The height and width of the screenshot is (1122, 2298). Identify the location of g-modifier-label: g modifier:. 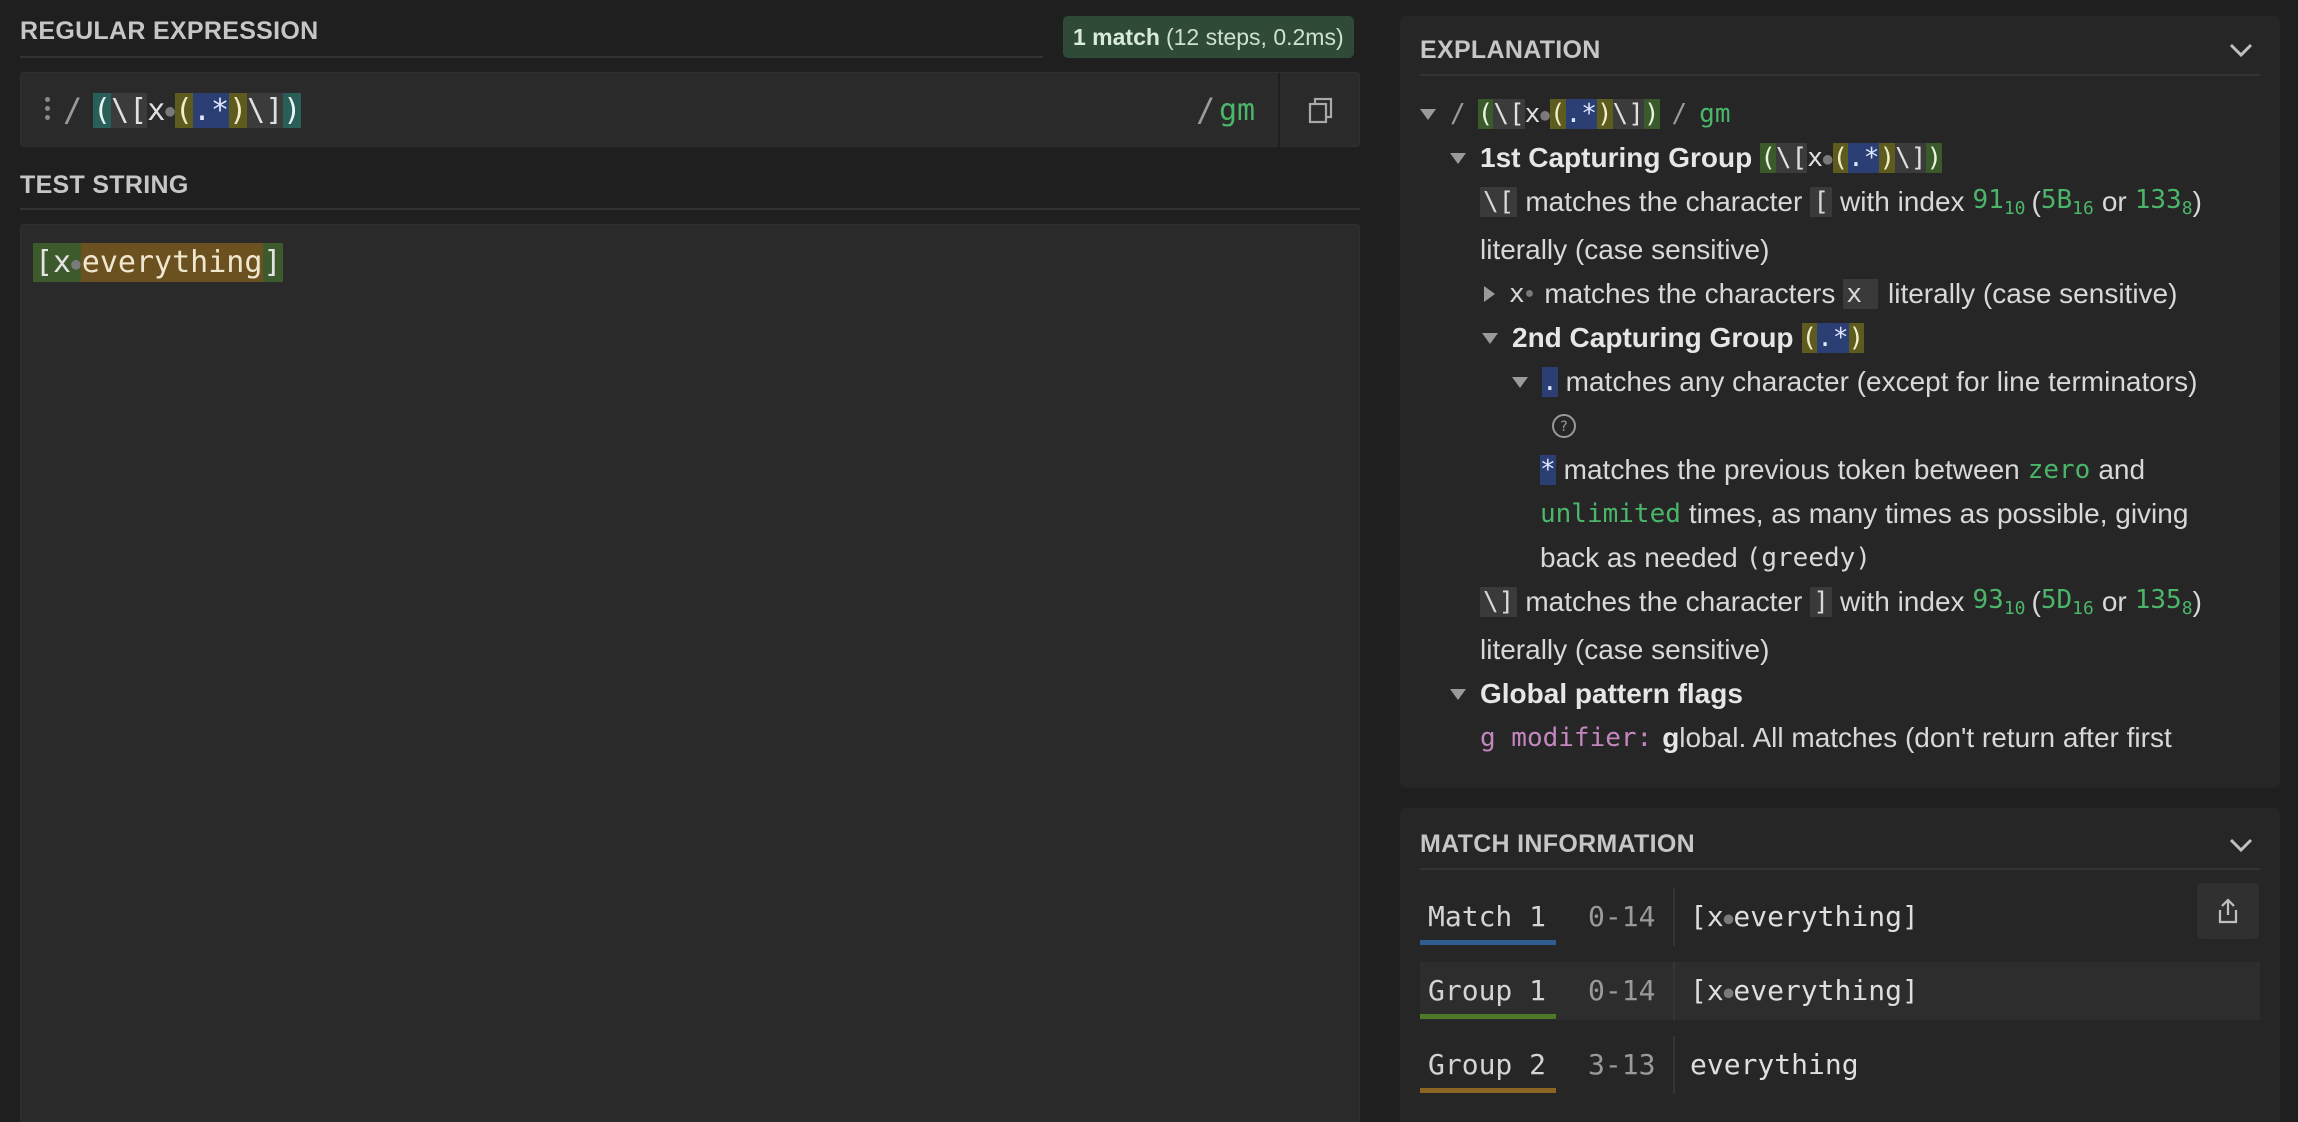
(1566, 738).